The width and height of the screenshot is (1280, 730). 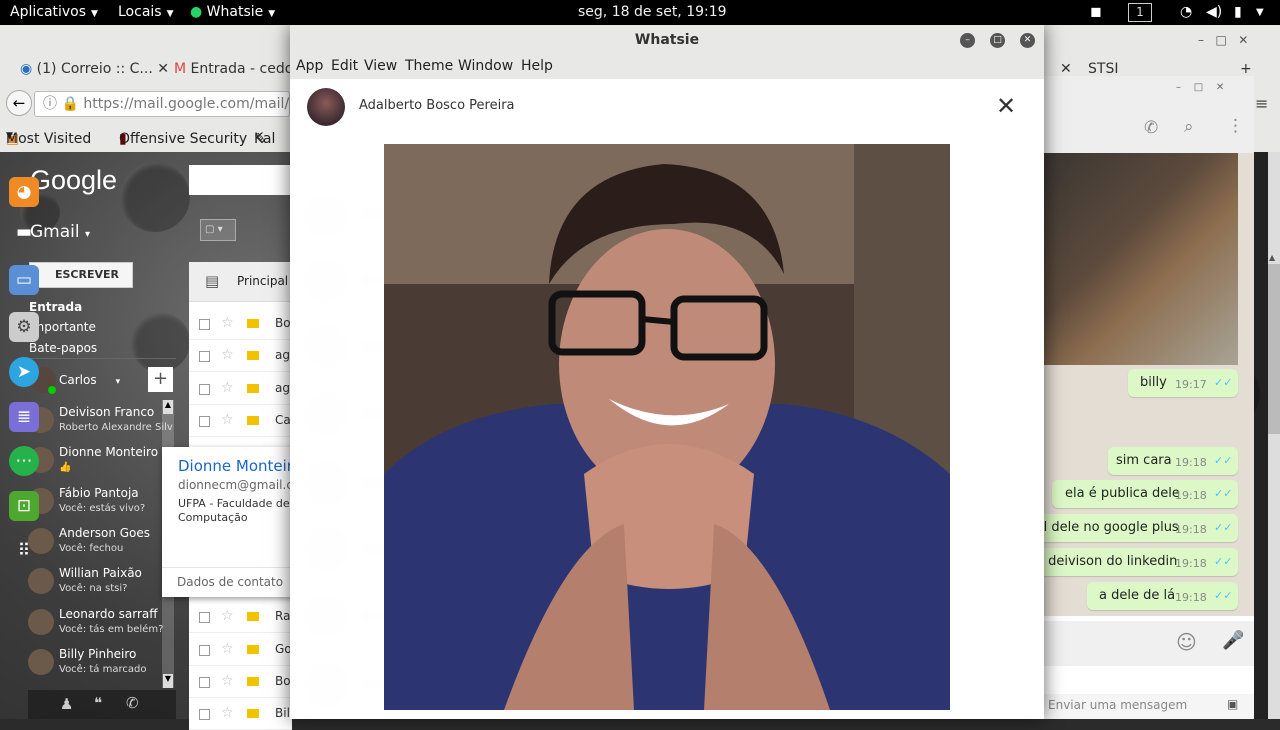 What do you see at coordinates (1214, 12) in the screenshot?
I see `volume-icon: ◀)` at bounding box center [1214, 12].